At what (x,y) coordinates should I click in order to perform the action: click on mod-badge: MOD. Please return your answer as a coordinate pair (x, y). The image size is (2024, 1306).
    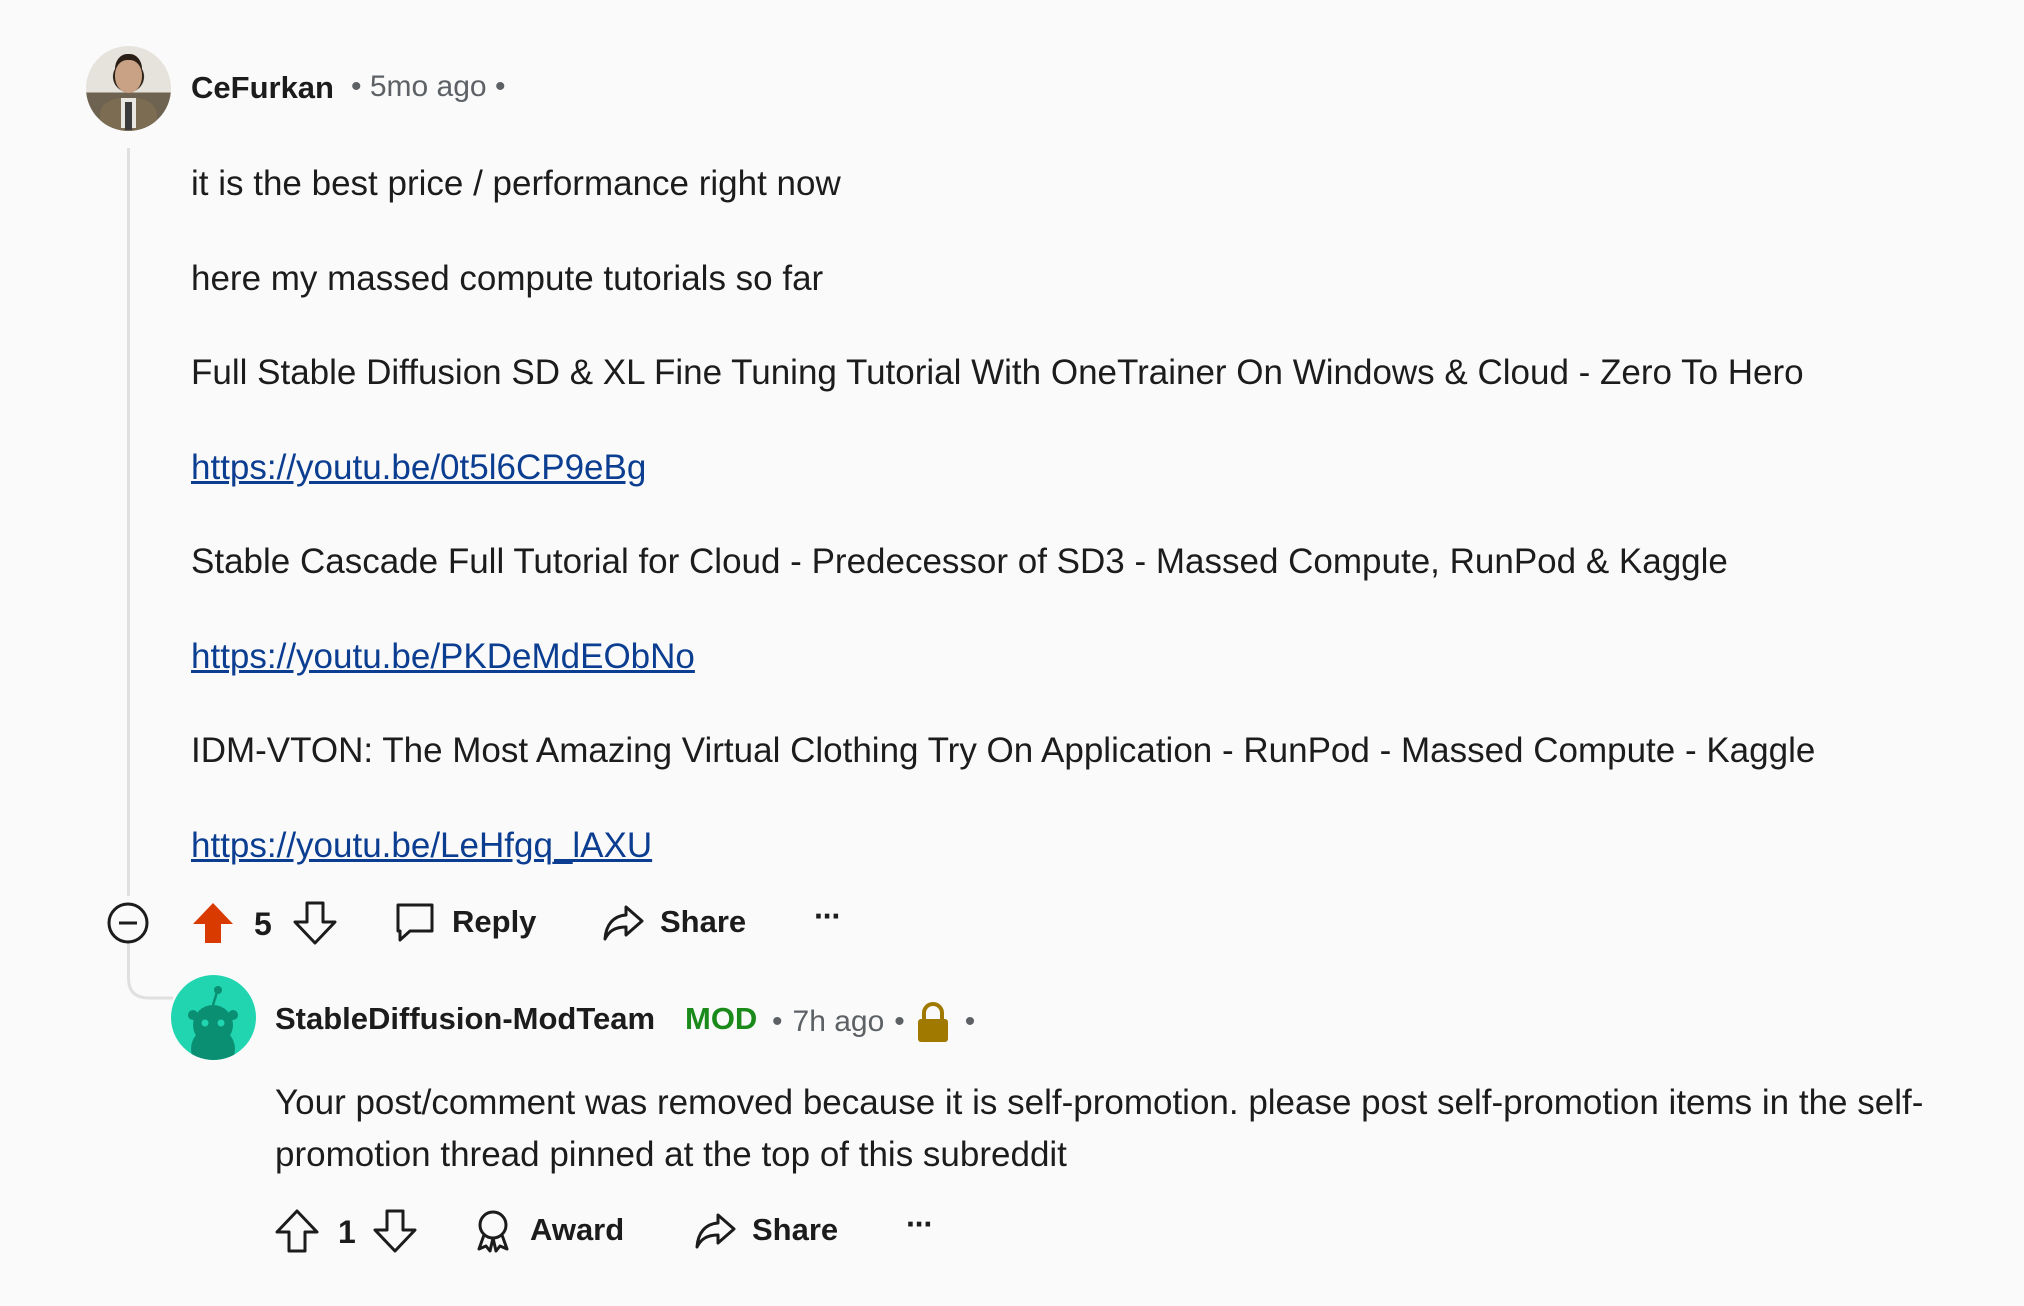
    Looking at the image, I should click on (721, 1018).